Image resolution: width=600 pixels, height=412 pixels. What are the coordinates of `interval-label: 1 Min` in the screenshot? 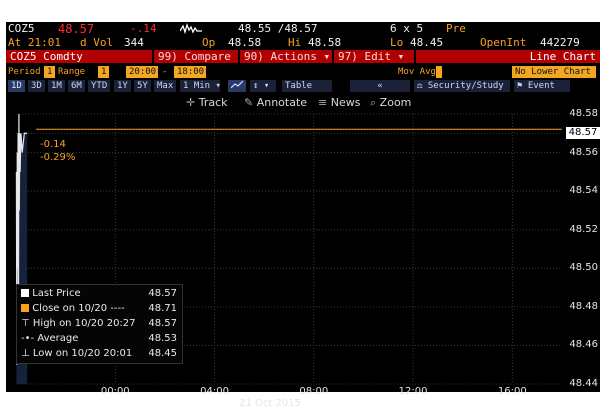 It's located at (197, 86).